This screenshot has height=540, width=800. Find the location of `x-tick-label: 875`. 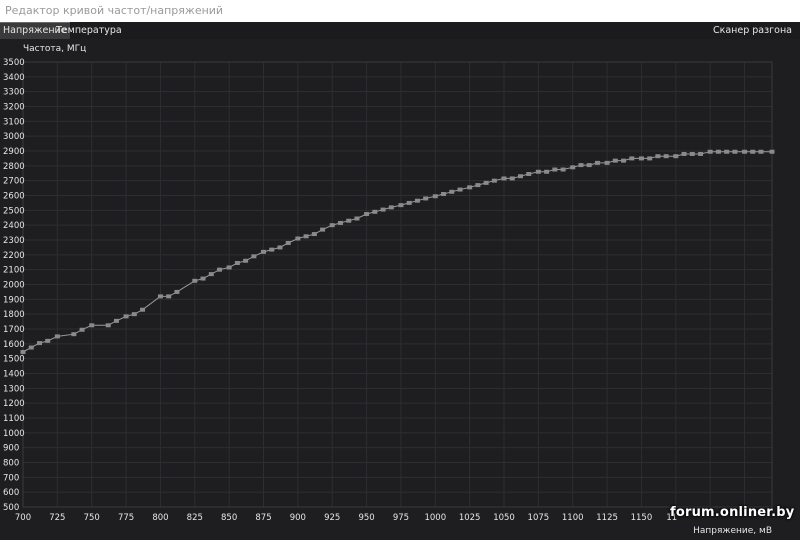

x-tick-label: 875 is located at coordinates (263, 518).